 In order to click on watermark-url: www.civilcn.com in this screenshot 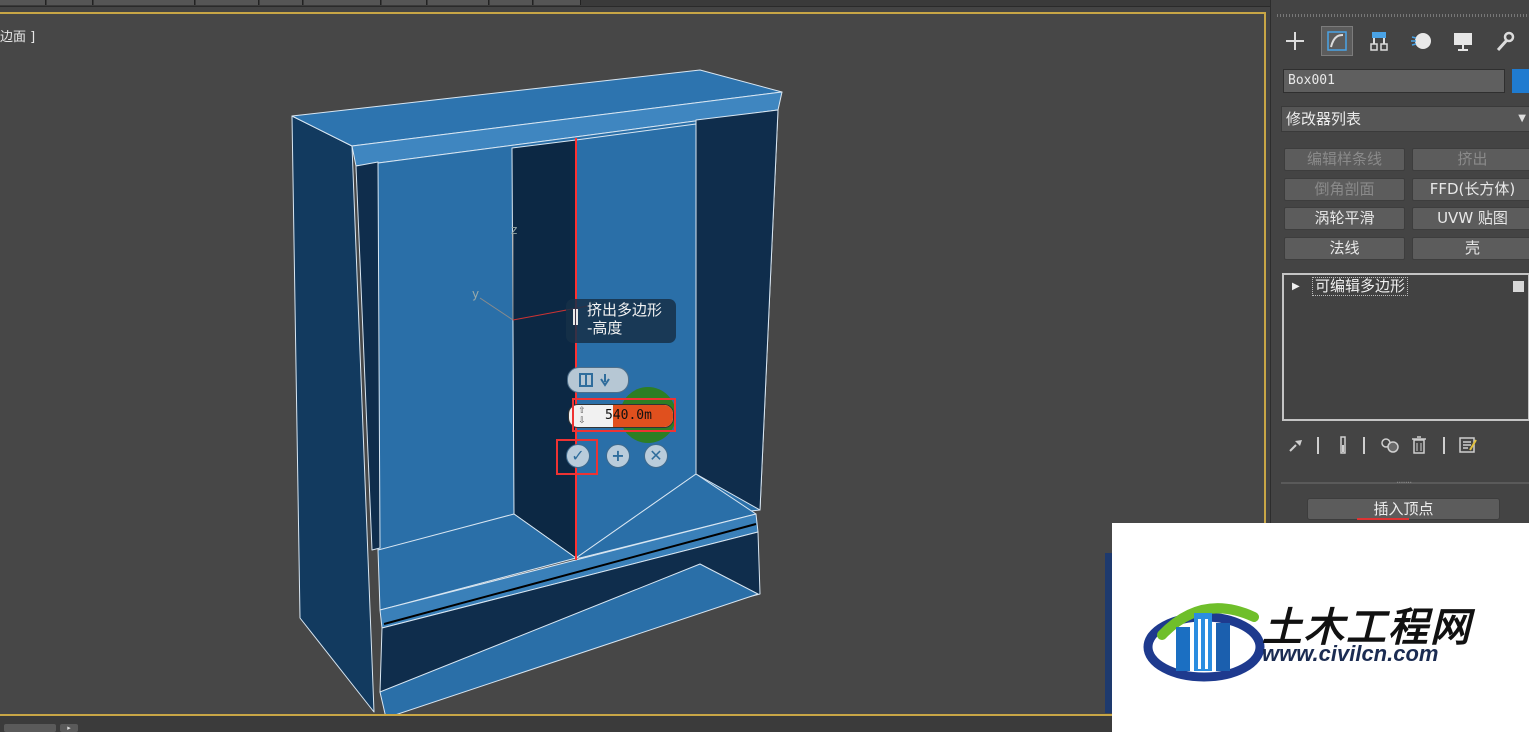, I will do `click(1350, 653)`.